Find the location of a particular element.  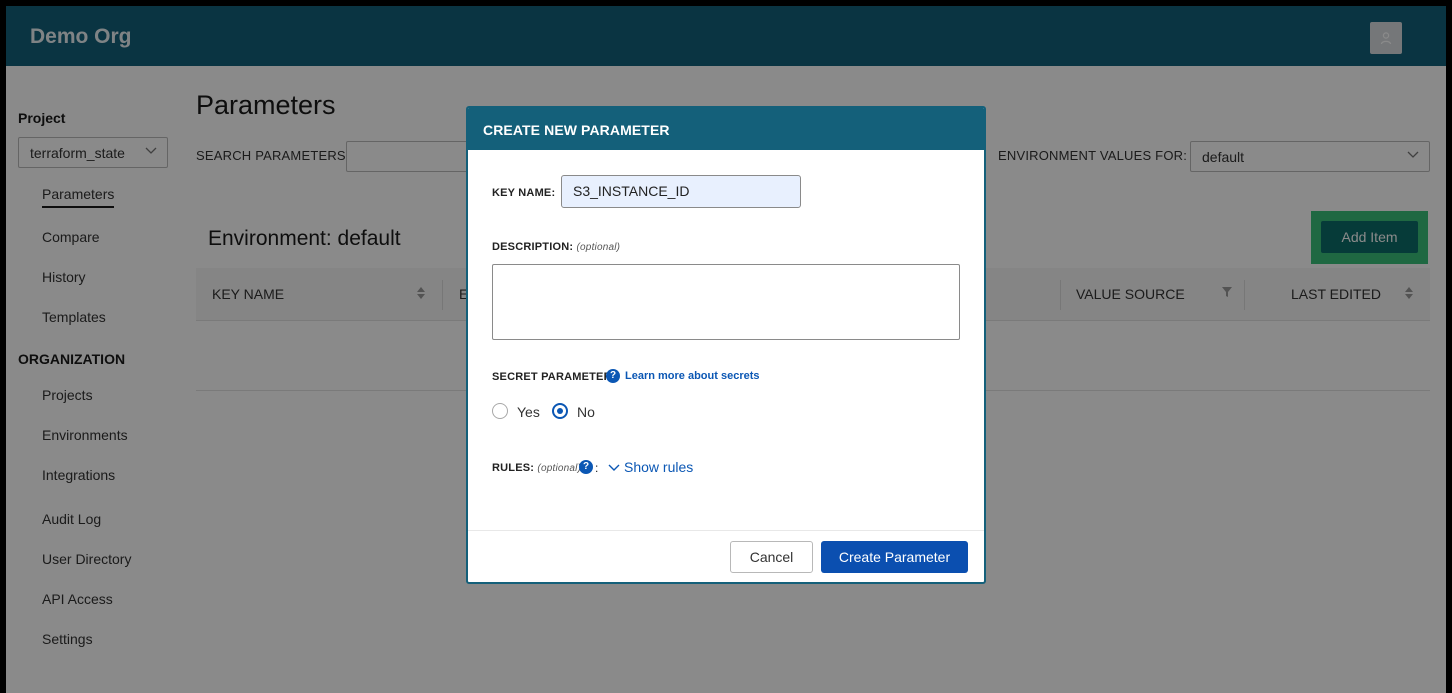

create-parameter-button: Create Parameter is located at coordinates (894, 557).